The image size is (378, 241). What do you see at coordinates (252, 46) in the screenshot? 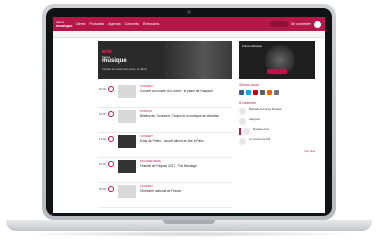
I see `radio-label: France Musique` at bounding box center [252, 46].